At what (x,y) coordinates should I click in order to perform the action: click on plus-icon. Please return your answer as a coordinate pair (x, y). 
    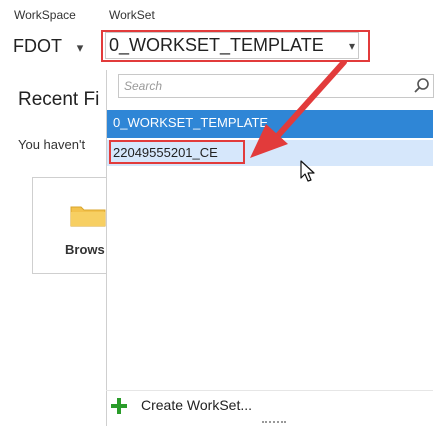
    Looking at the image, I should click on (119, 406).